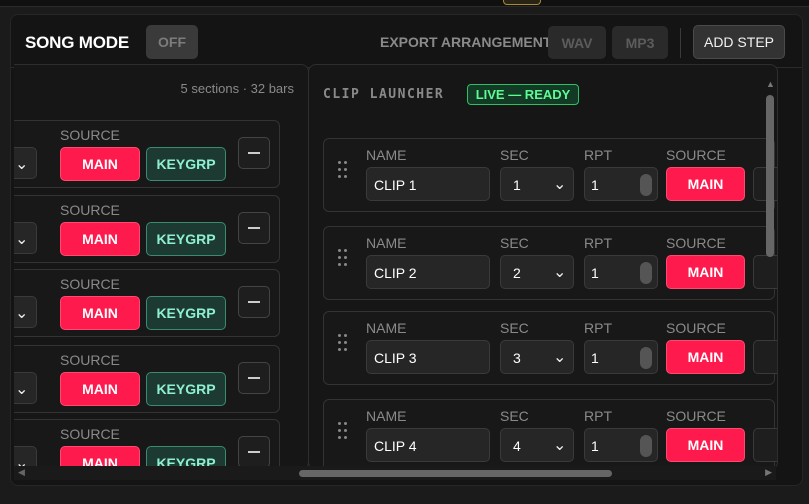 The height and width of the screenshot is (504, 809). What do you see at coordinates (522, 2) in the screenshot?
I see `top-tab` at bounding box center [522, 2].